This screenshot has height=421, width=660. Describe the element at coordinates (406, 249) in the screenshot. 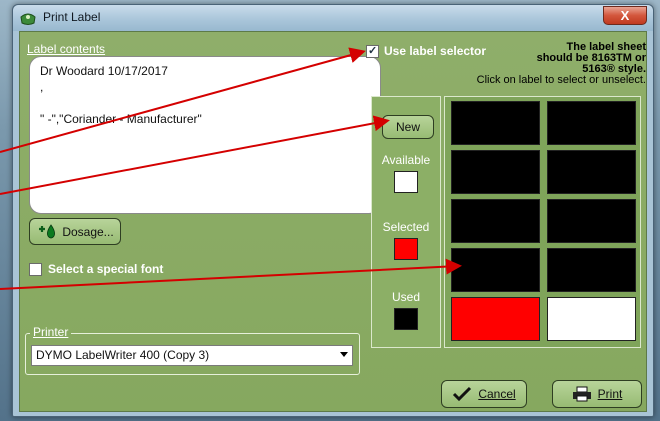

I see `selected-swatch` at that location.